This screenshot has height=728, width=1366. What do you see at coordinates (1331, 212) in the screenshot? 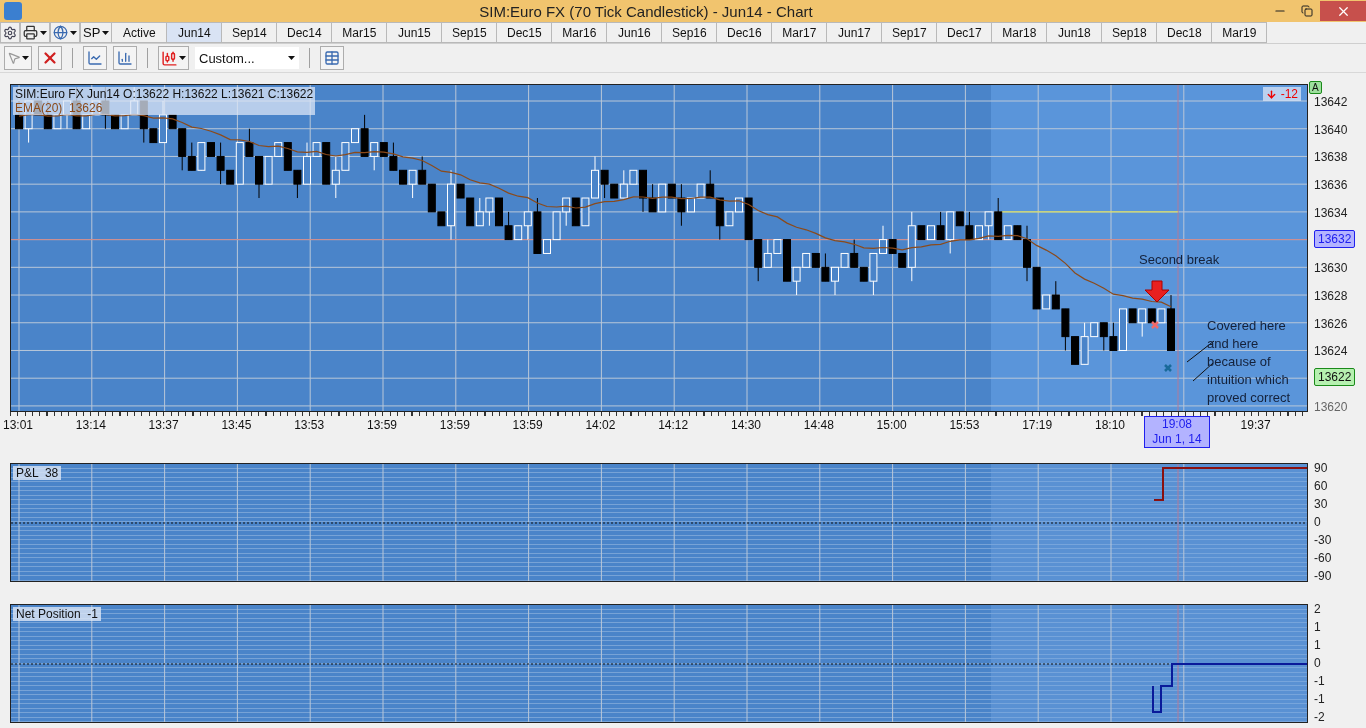
I see `price-tick-label: 13634` at bounding box center [1331, 212].